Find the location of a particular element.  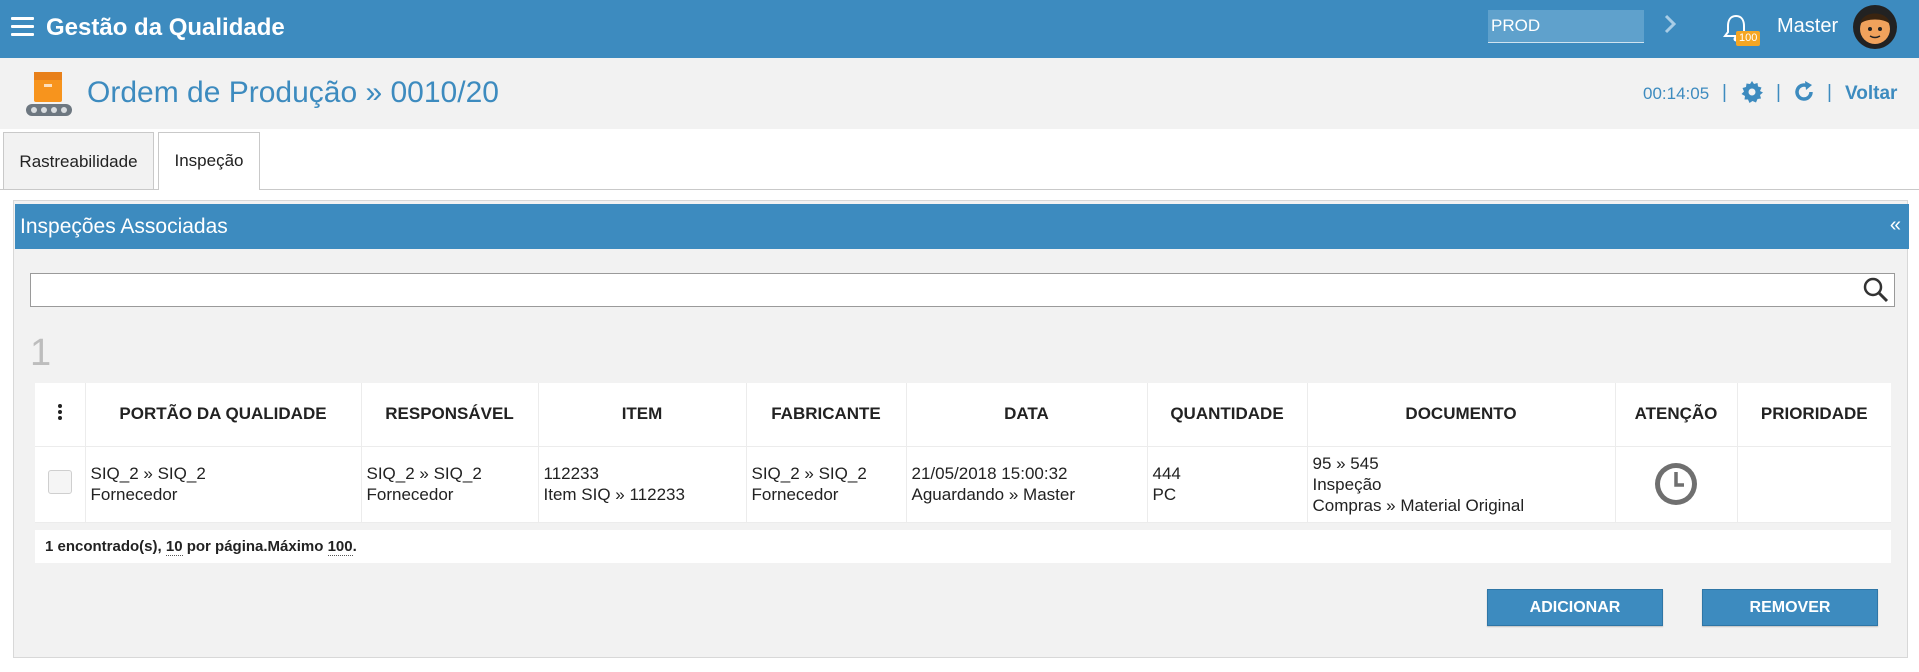

cell-atencao is located at coordinates (1676, 484).